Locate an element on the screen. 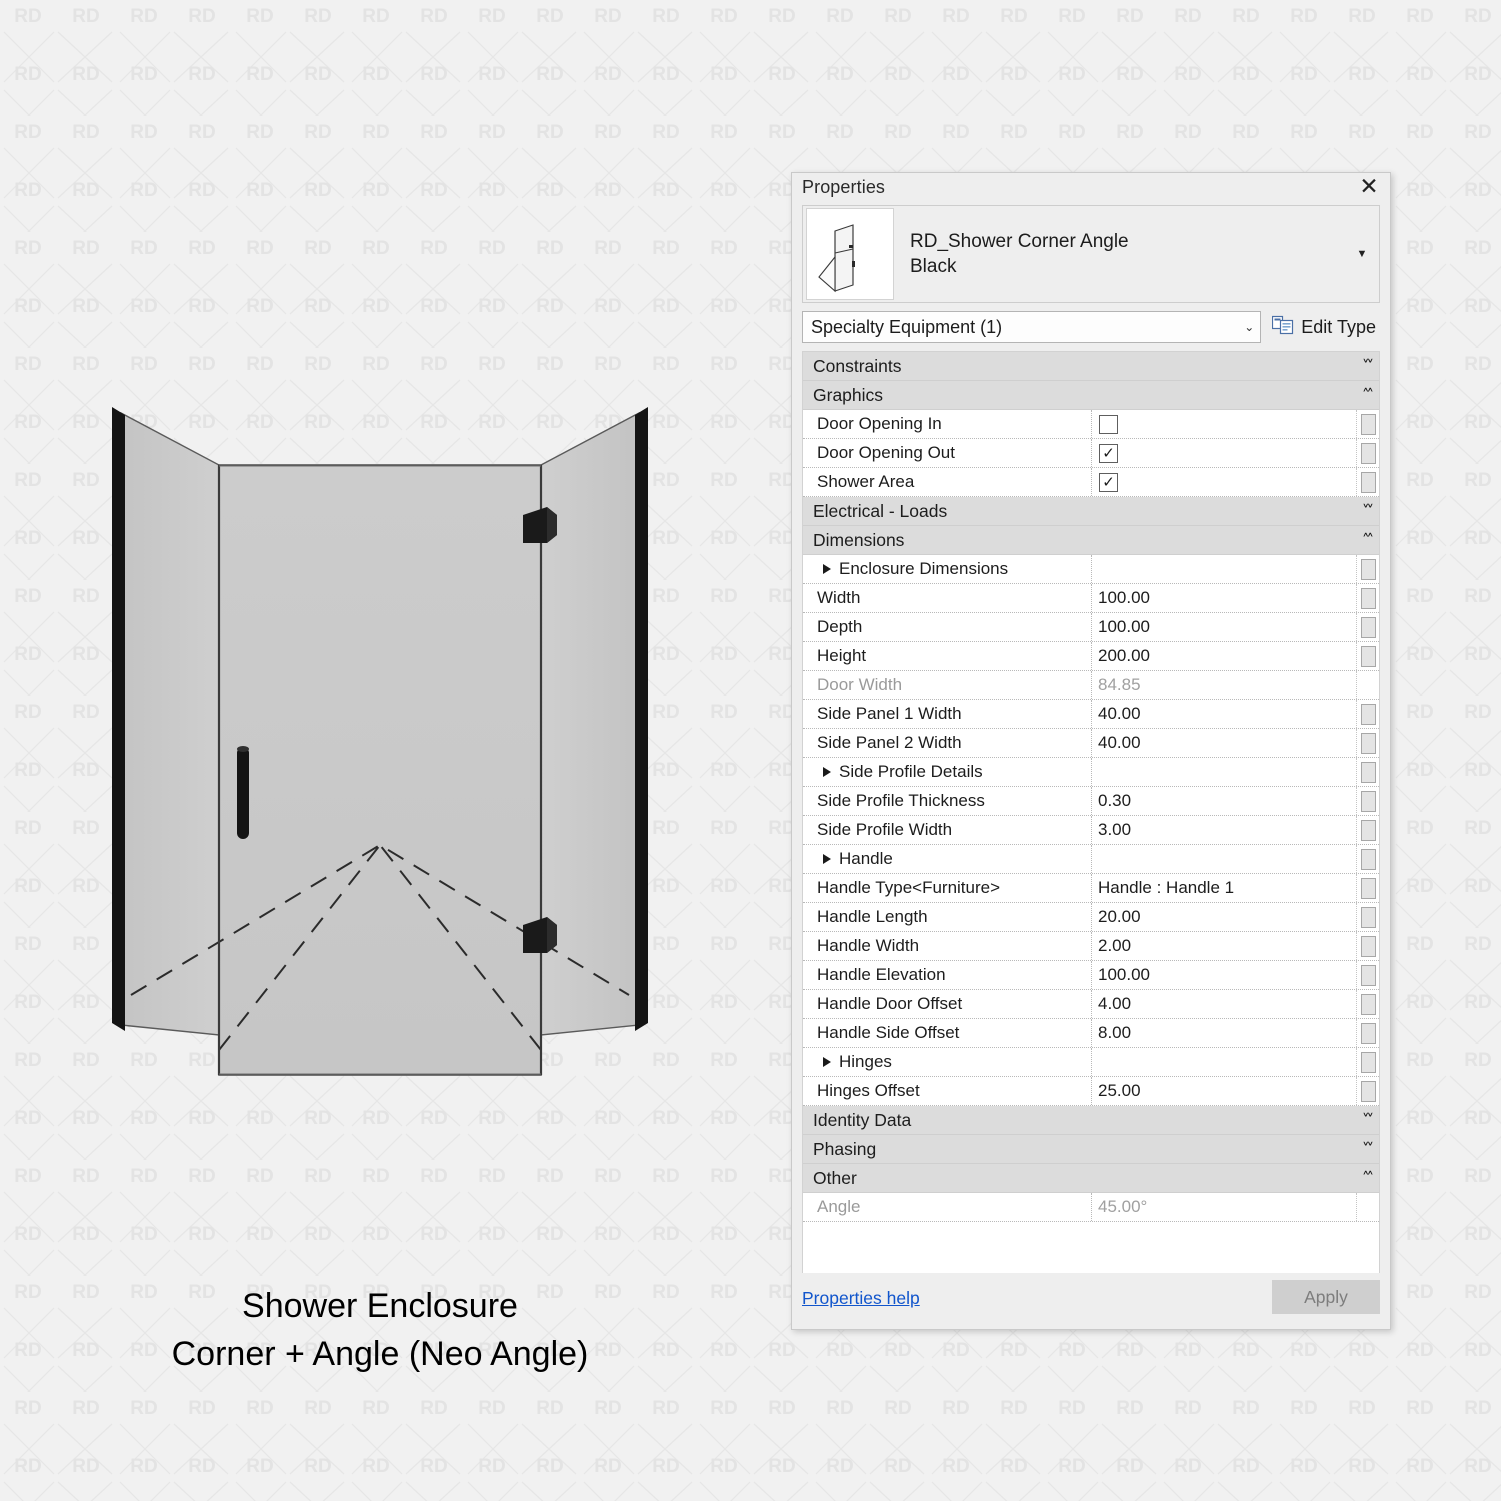 This screenshot has width=1501, height=1501. properties-titlebar: Properties ✕ is located at coordinates (1091, 189).